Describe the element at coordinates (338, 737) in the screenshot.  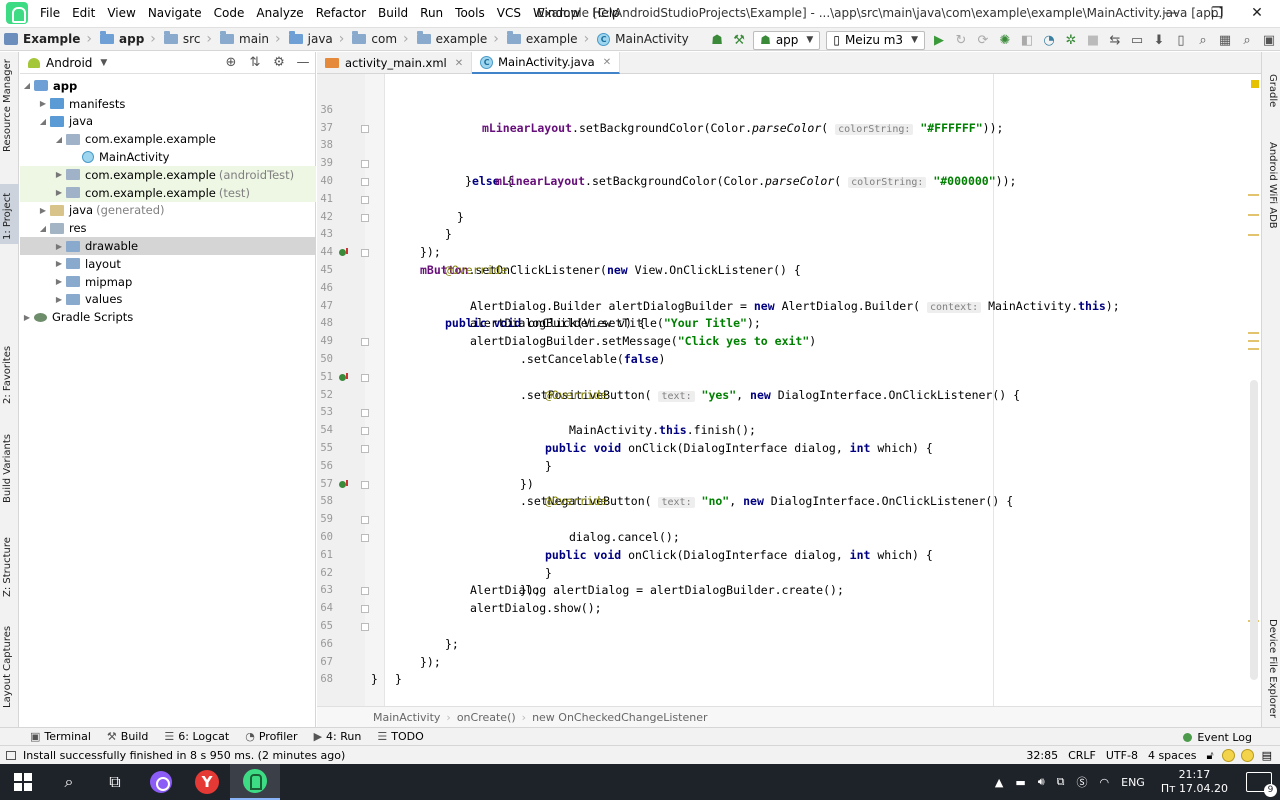
I see `tool-tab-run: ▶ 4: Run` at that location.